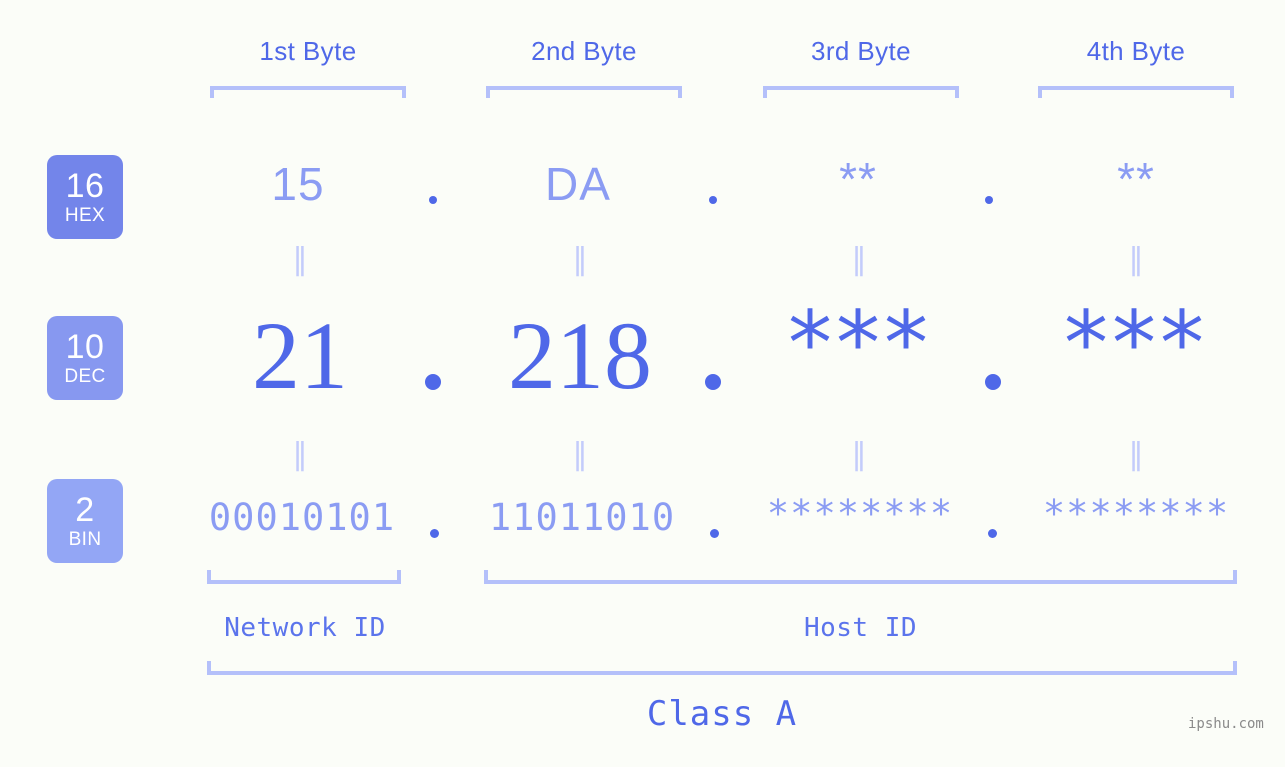 The image size is (1285, 767). Describe the element at coordinates (1136, 179) in the screenshot. I see `hex-byte-4: **` at that location.